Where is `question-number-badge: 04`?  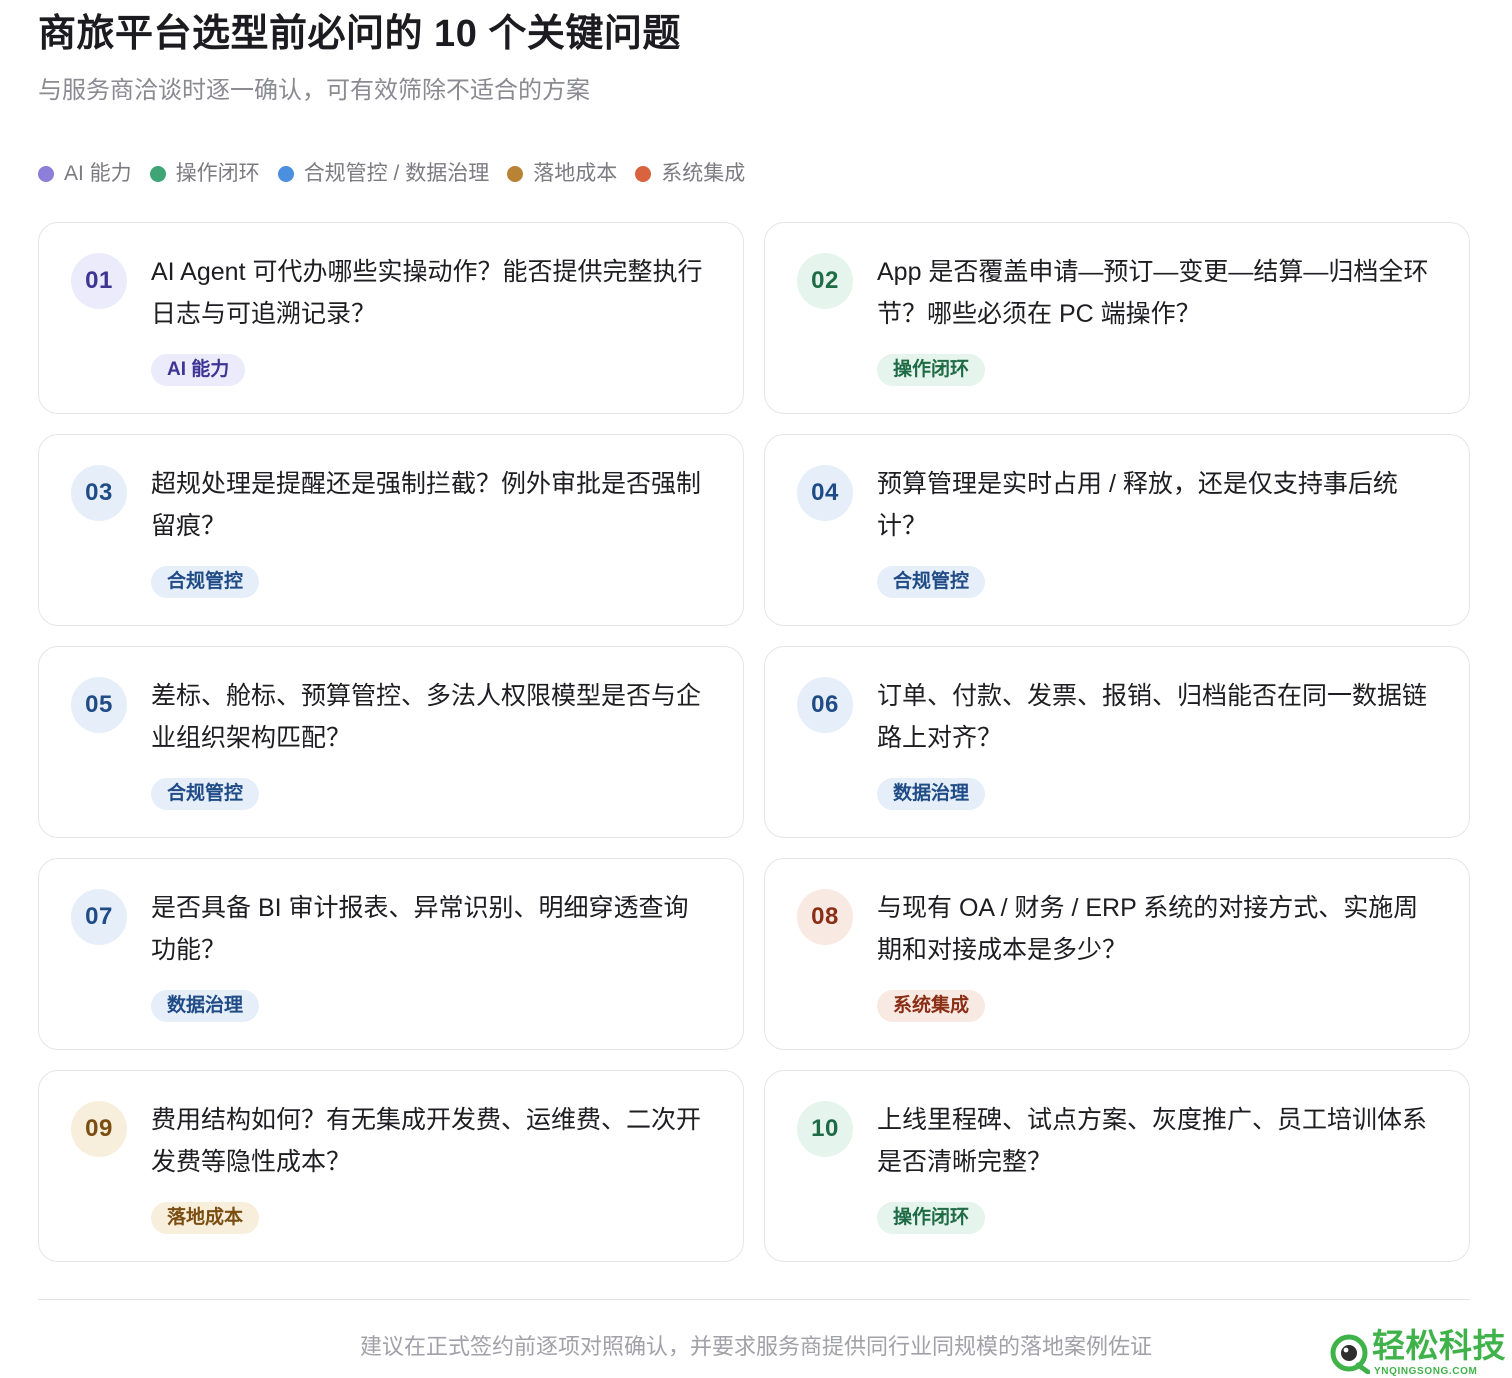
question-number-badge: 04 is located at coordinates (825, 493).